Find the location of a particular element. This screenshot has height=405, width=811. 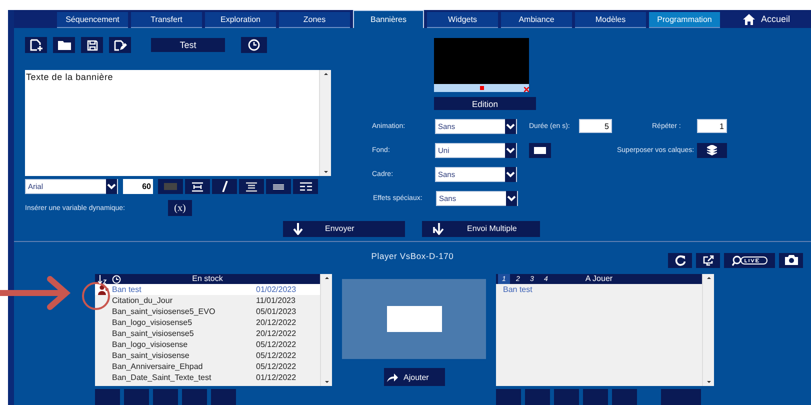

anchor-handle-icon is located at coordinates (482, 88).